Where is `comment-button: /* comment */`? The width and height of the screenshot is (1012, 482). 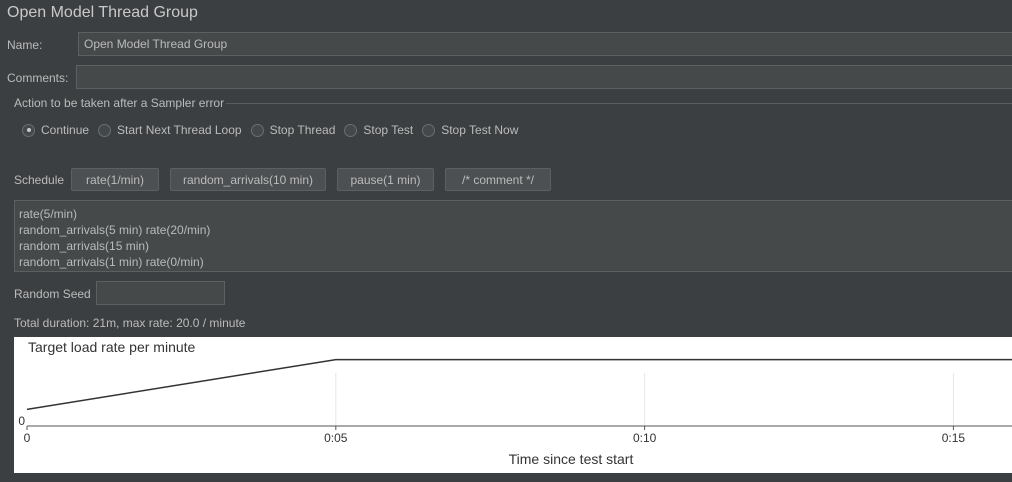 comment-button: /* comment */ is located at coordinates (498, 179).